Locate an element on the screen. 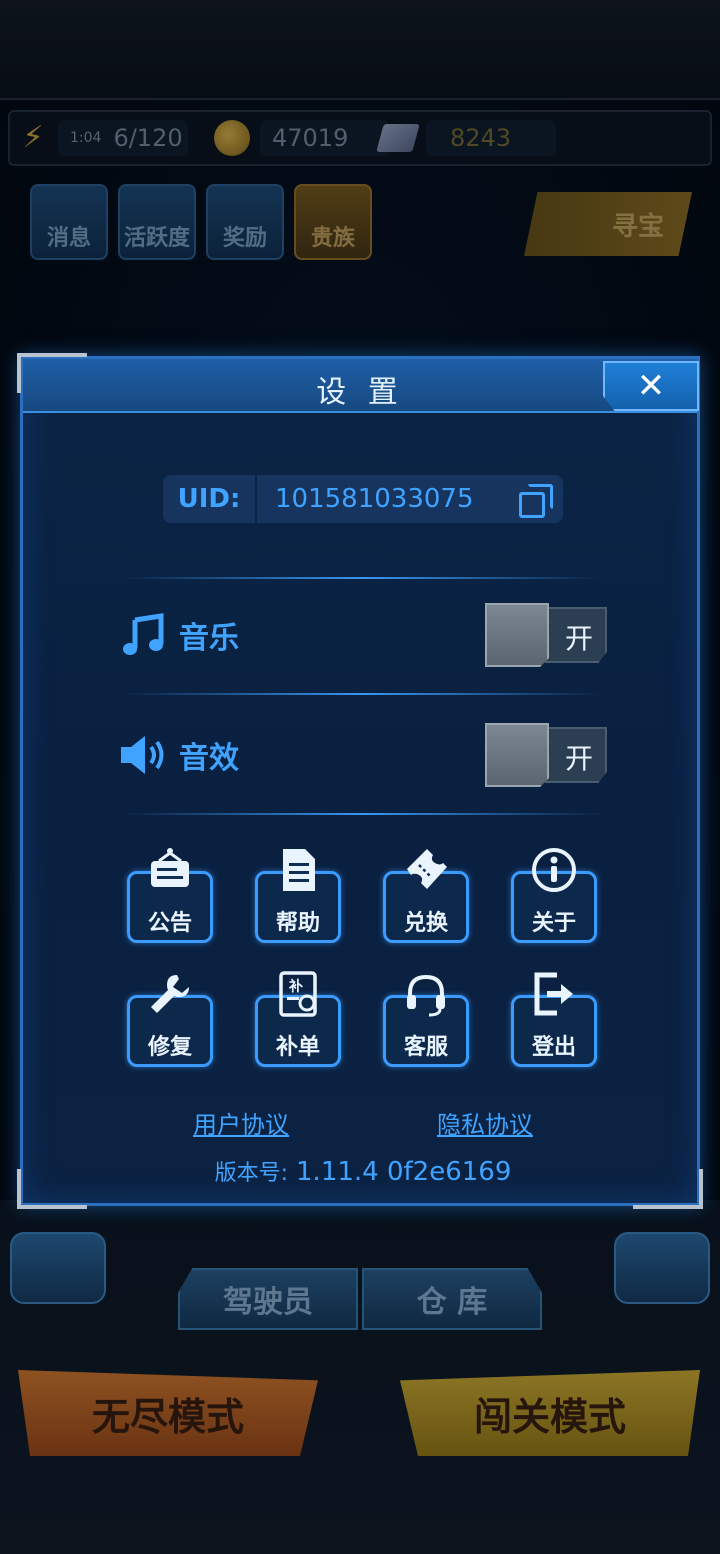 The height and width of the screenshot is (1554, 720). document-icon is located at coordinates (298, 870).